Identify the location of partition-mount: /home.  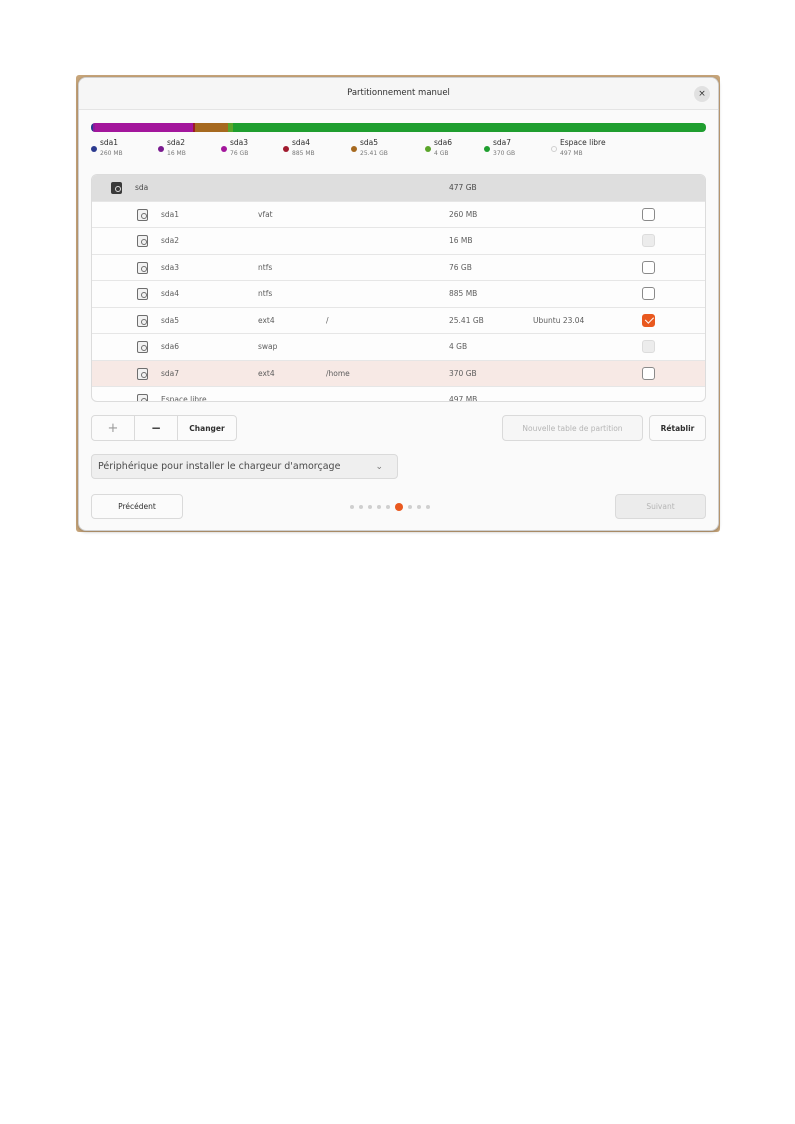
(338, 373).